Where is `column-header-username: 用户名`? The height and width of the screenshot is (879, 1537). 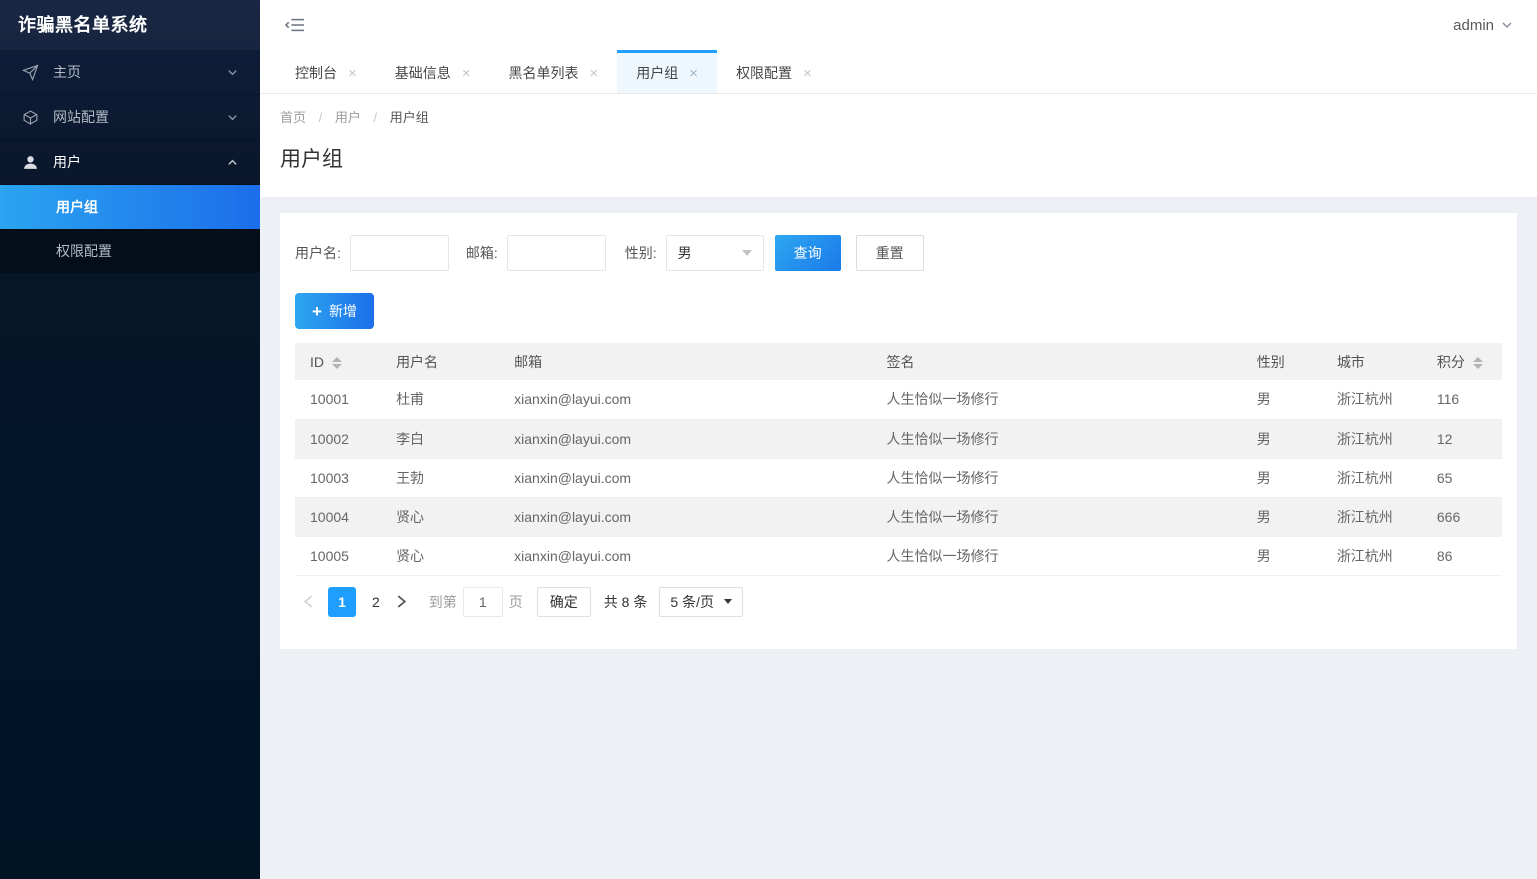 column-header-username: 用户名 is located at coordinates (440, 361).